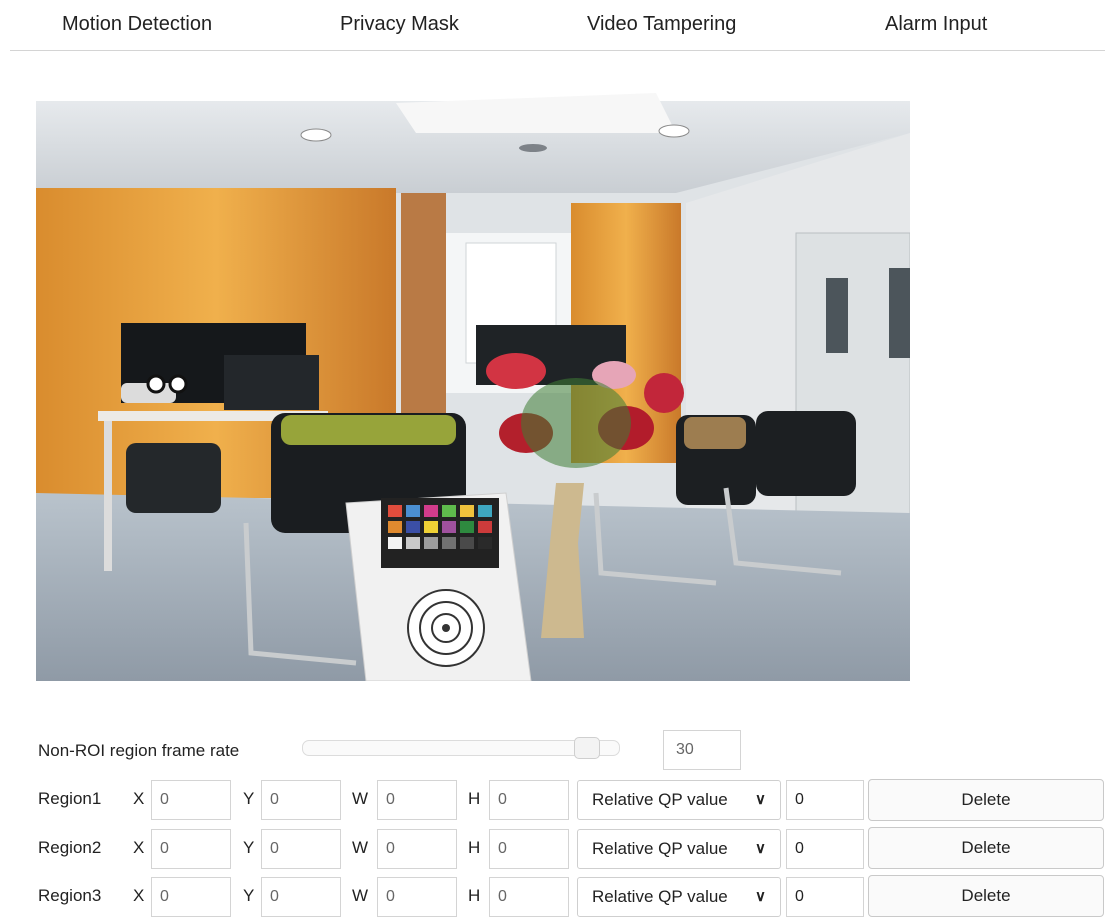 The image size is (1105, 917). Describe the element at coordinates (139, 750) in the screenshot. I see `non-roi-frame-rate-label: Non-ROI region frame rate` at that location.